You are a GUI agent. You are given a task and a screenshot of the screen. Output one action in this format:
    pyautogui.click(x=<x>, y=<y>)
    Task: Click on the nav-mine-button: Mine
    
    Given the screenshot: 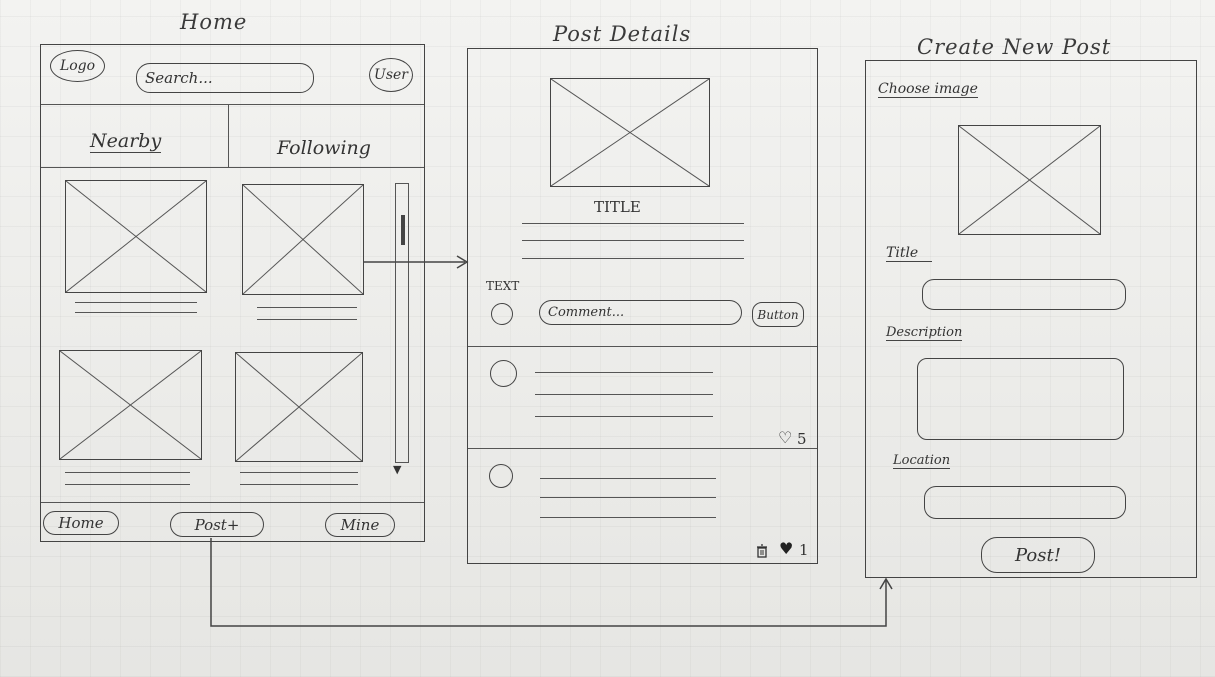 What is the action you would take?
    pyautogui.click(x=360, y=525)
    